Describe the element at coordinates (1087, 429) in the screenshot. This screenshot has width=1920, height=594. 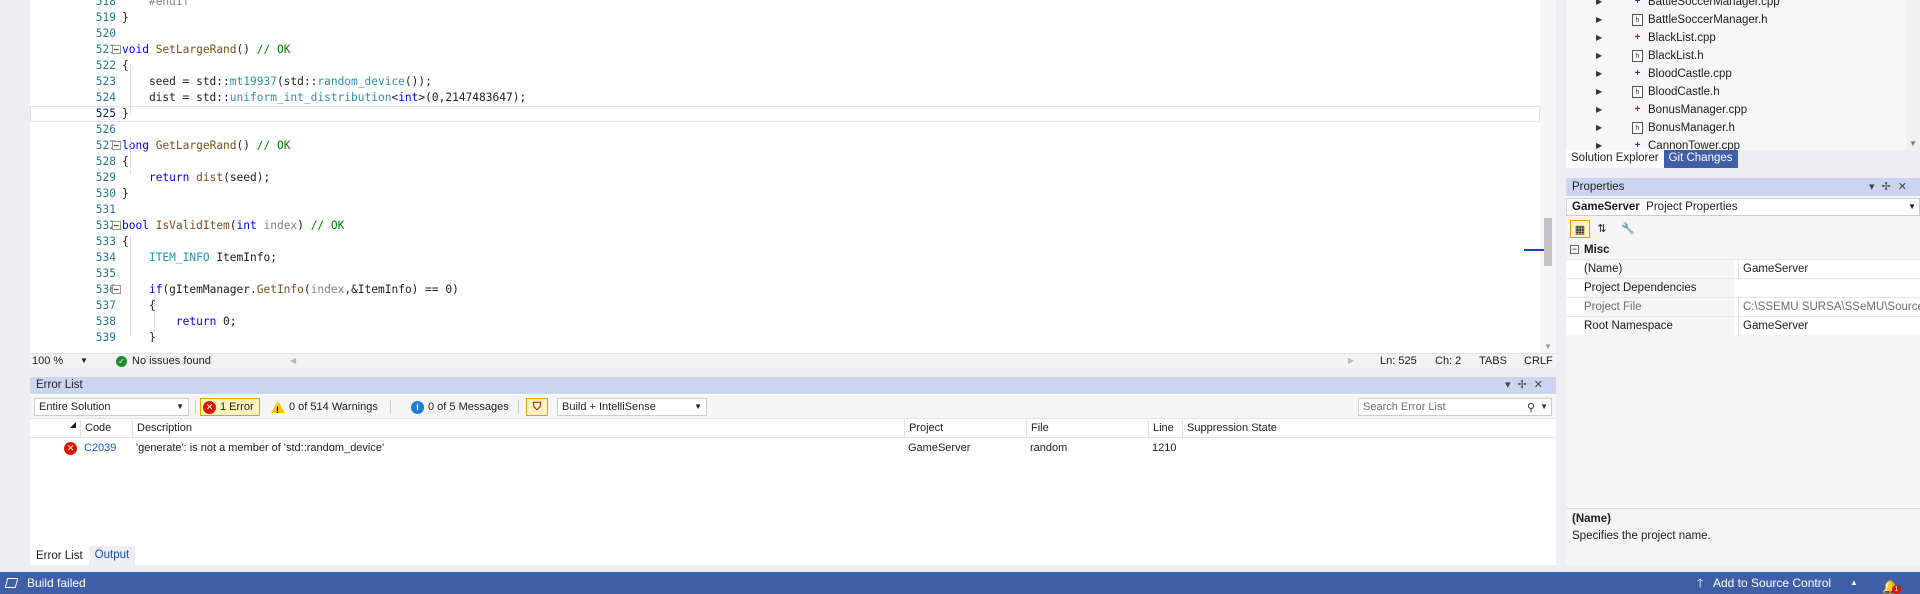
I see `column-header-file: File` at that location.